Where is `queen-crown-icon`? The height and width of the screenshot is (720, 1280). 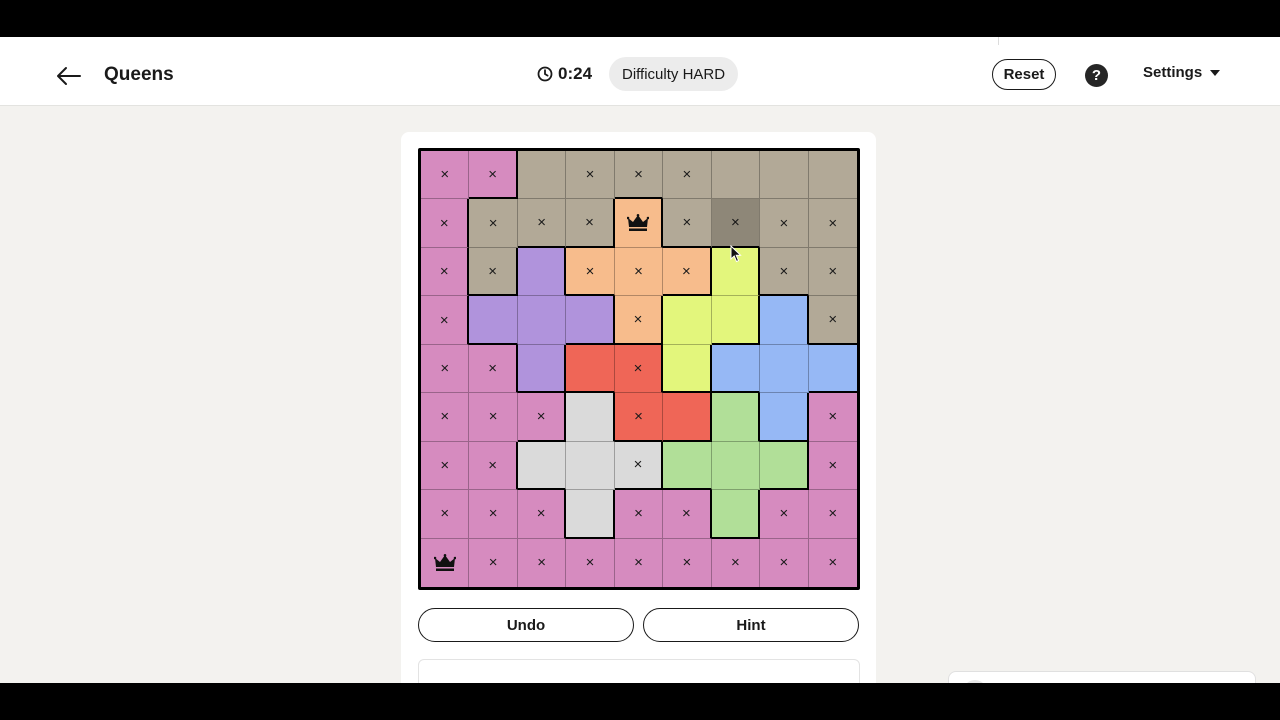
queen-crown-icon is located at coordinates (444, 562).